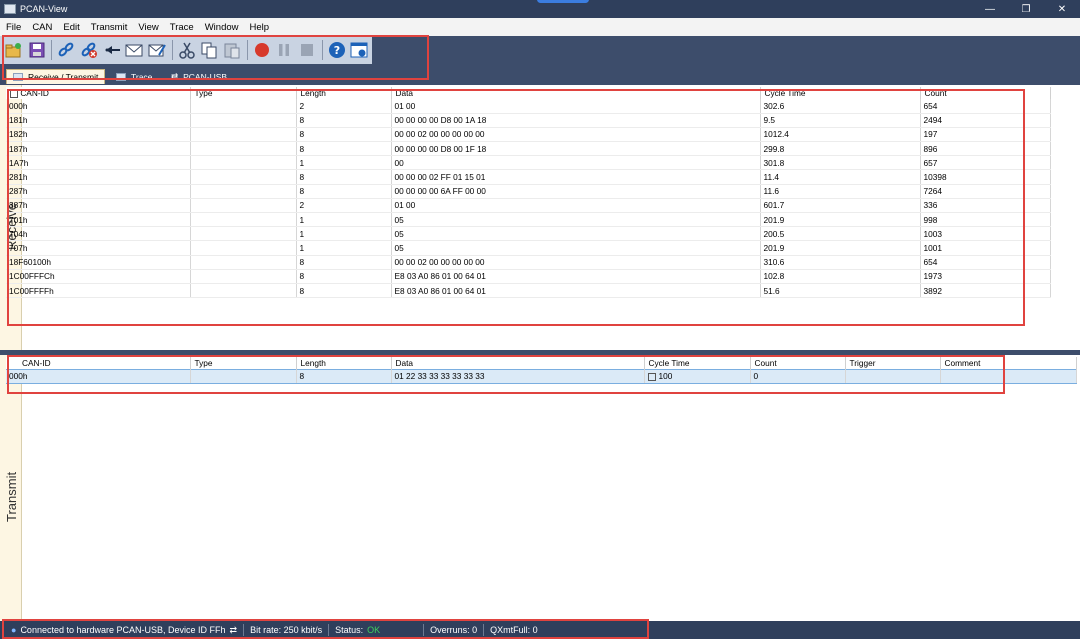  Describe the element at coordinates (284, 50) in the screenshot. I see `pause-icon` at that location.